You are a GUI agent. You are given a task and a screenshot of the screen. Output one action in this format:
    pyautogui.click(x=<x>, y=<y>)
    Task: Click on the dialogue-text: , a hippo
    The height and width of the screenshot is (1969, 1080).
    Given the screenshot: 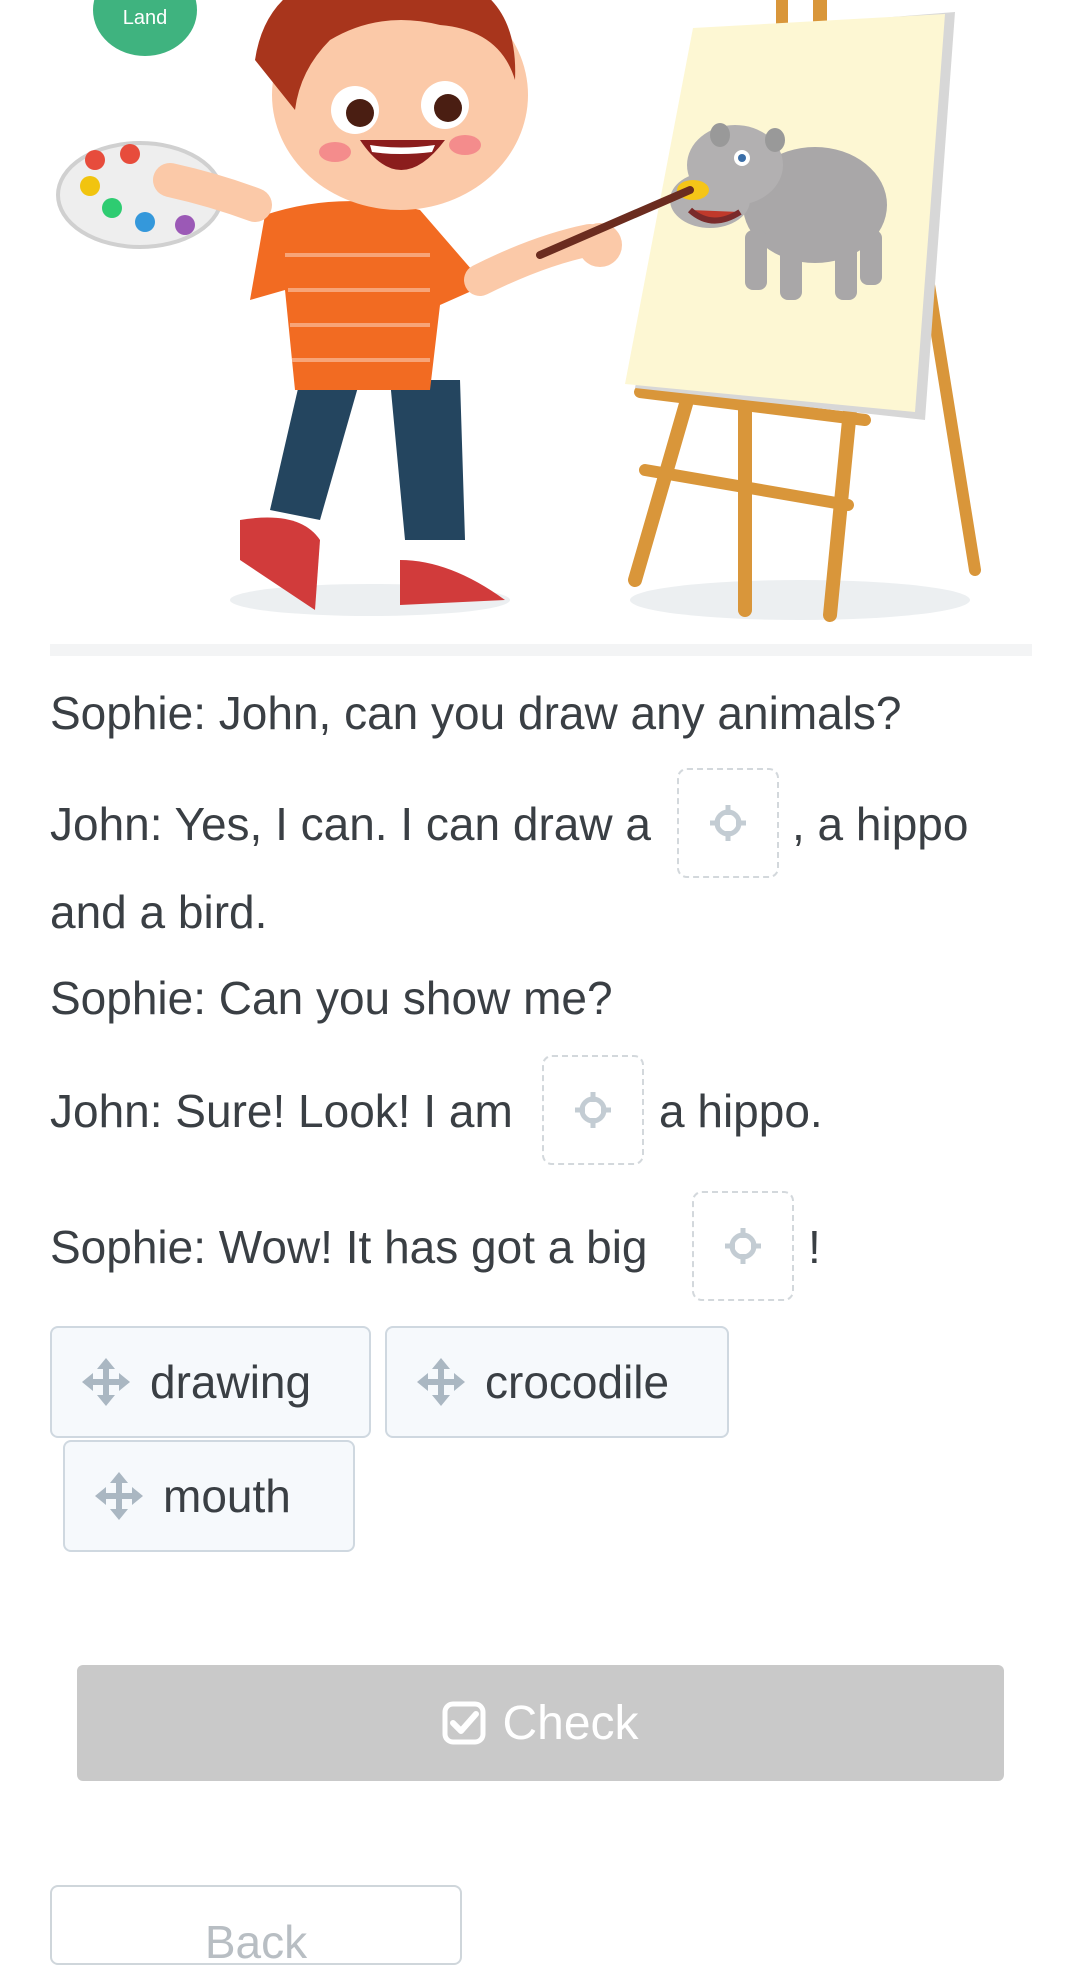 What is the action you would take?
    pyautogui.click(x=880, y=824)
    